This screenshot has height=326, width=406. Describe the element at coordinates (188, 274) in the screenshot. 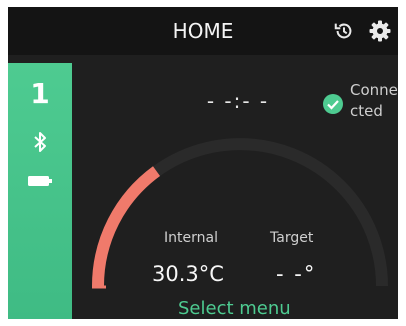

I see `internal-temperature: 30.3°C` at that location.